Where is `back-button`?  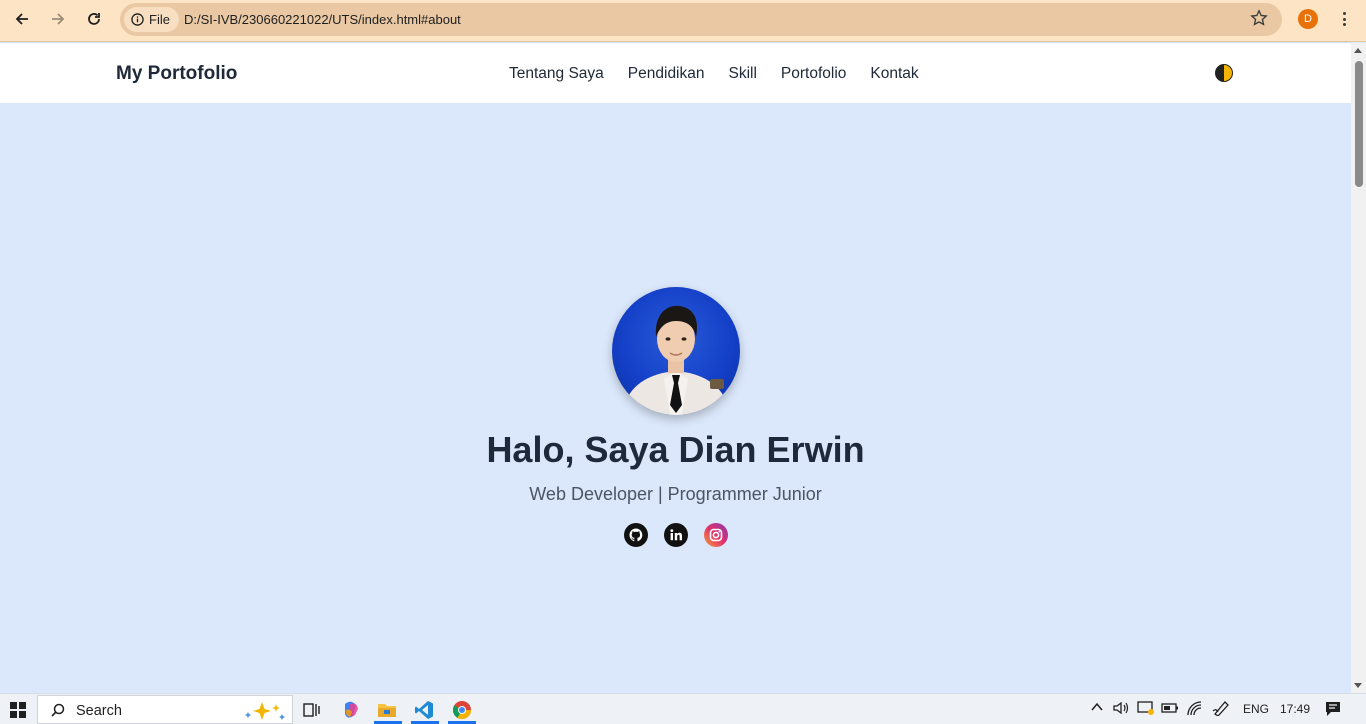
back-button is located at coordinates (22, 19).